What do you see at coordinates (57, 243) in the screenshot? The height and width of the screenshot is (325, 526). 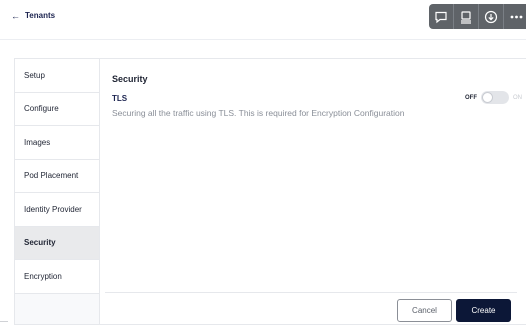 I see `sidebar-item-security: Security` at bounding box center [57, 243].